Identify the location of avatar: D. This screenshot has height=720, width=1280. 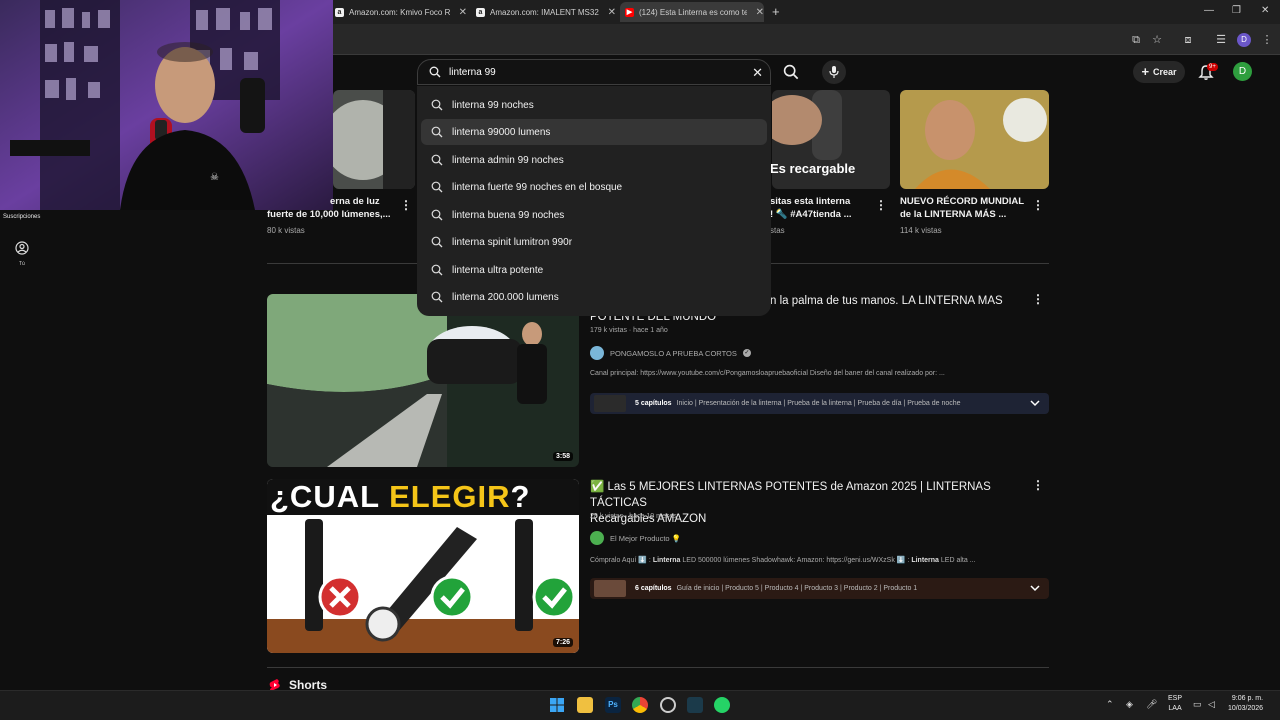
(1242, 71).